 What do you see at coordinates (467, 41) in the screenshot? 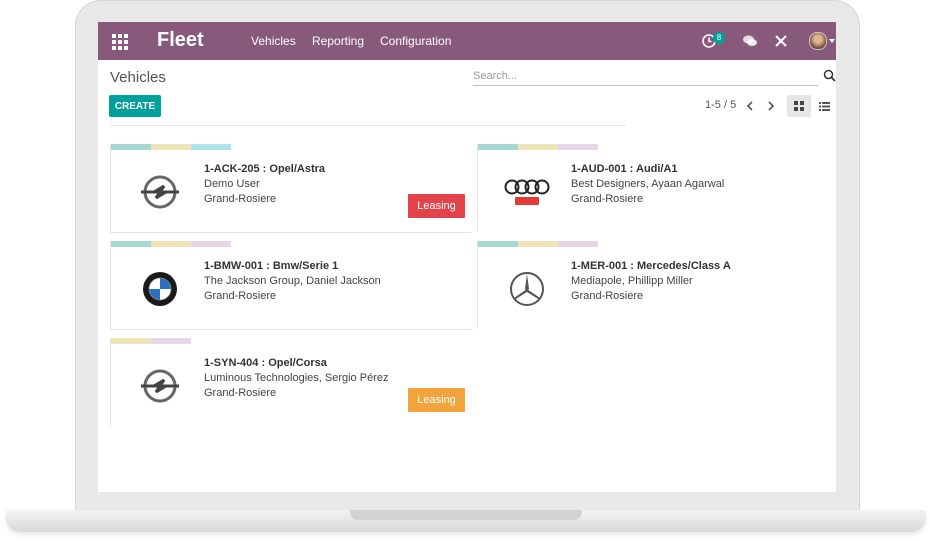
I see `top-navbar: Fleet Vehicles Reporting Configuration 8` at bounding box center [467, 41].